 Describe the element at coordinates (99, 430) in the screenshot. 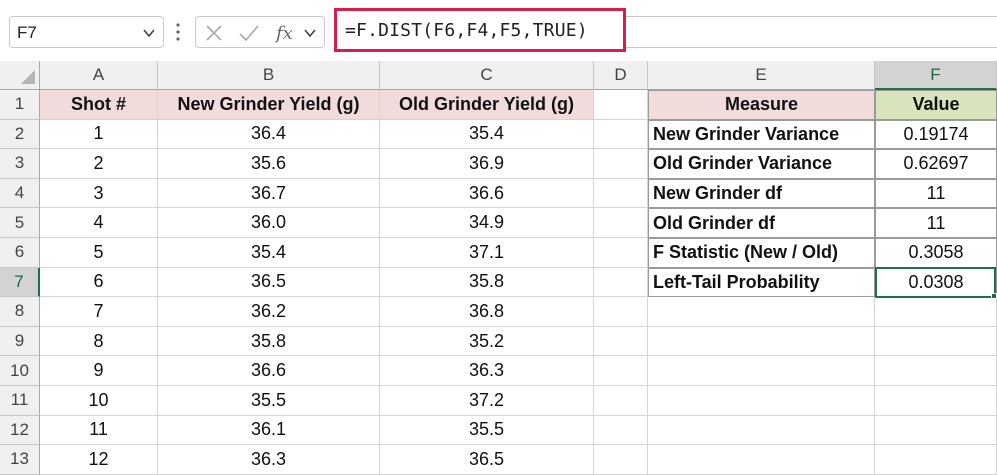

I see `table-cell-a: 11` at that location.